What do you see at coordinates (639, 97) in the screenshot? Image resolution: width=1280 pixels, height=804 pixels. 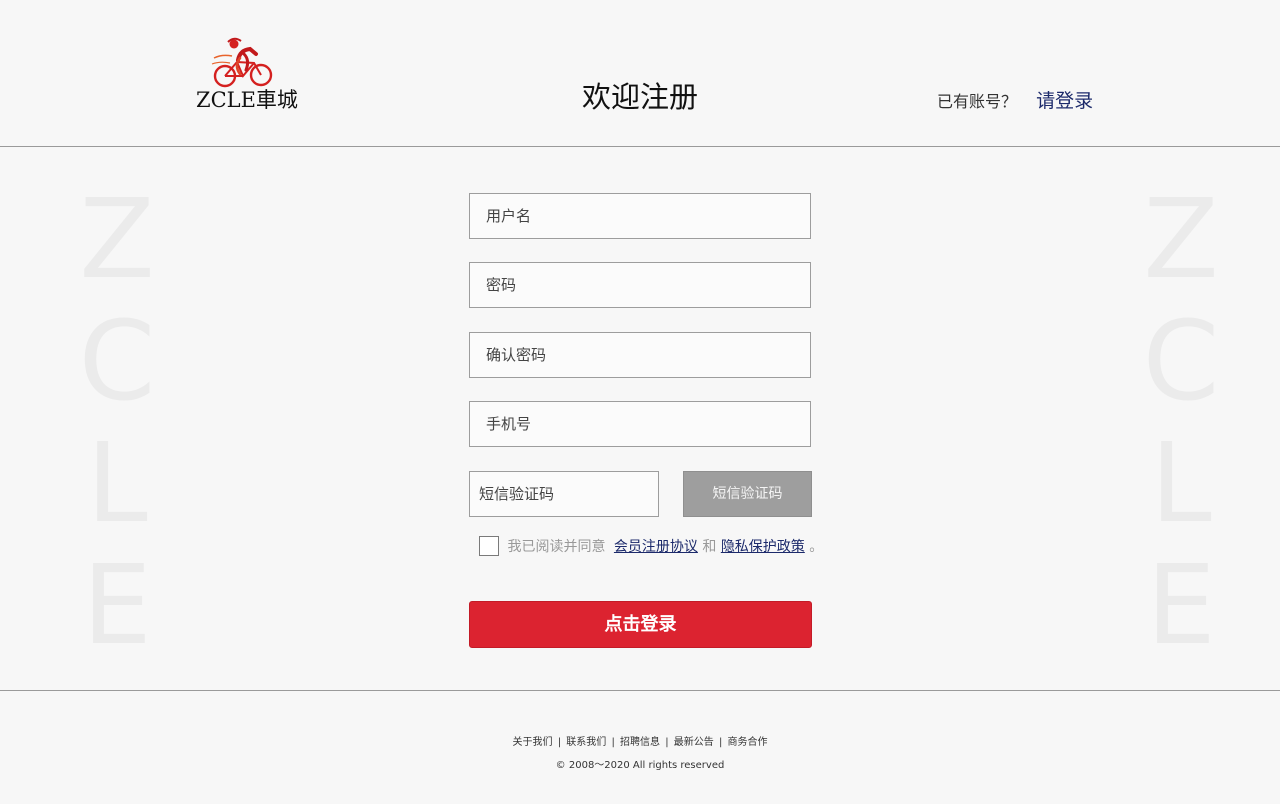 I see `page-title: 欢迎注册` at bounding box center [639, 97].